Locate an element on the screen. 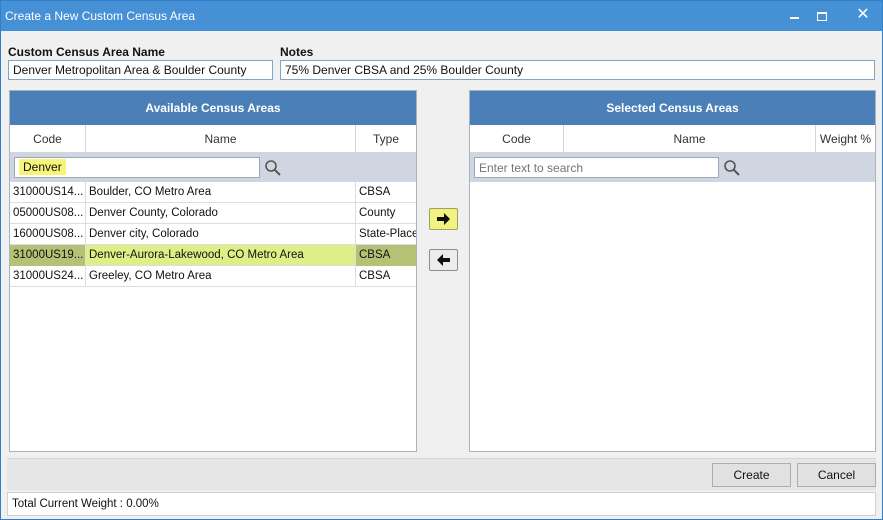  button-bar: Create Cancel is located at coordinates (441, 474).